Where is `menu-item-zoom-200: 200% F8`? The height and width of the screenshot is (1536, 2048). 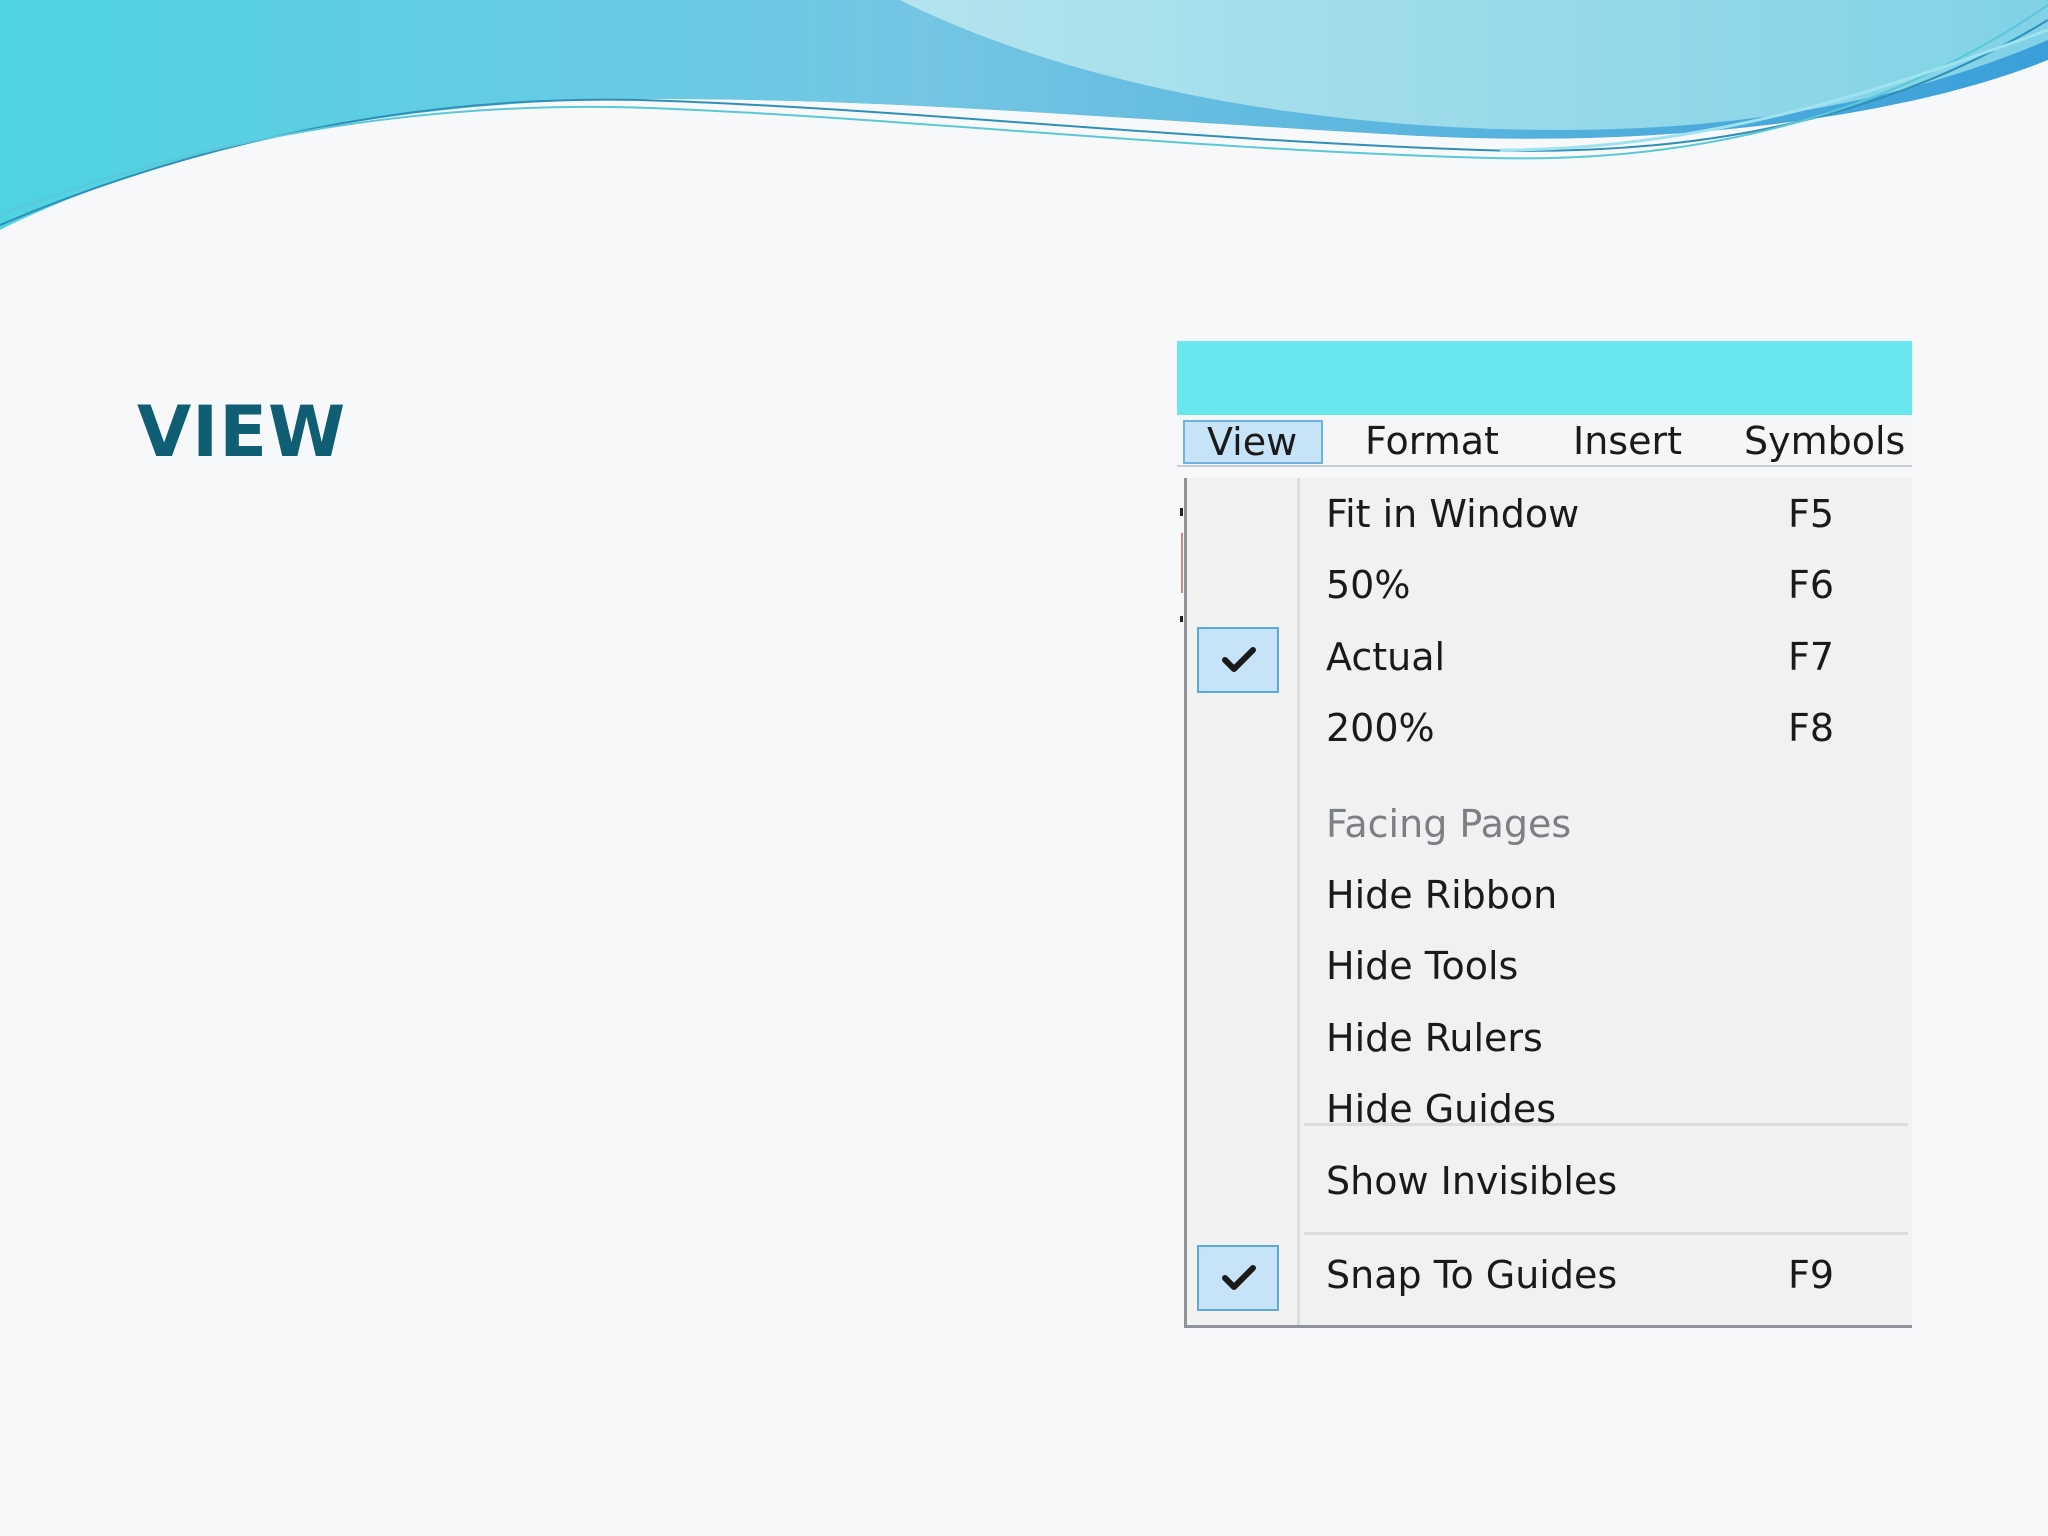
menu-item-zoom-200: 200% F8 is located at coordinates (1548, 730).